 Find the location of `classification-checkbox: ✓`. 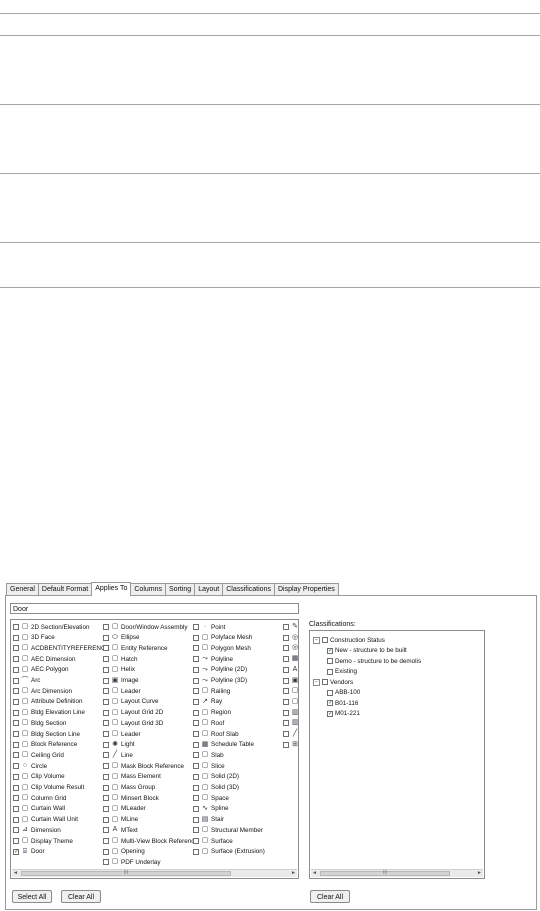

classification-checkbox: ✓ is located at coordinates (330, 713).